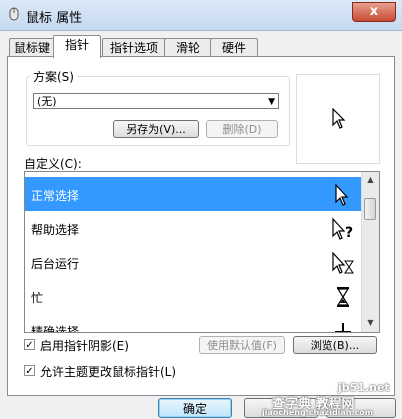 This screenshot has height=419, width=402. What do you see at coordinates (14, 14) in the screenshot?
I see `mouse-icon` at bounding box center [14, 14].